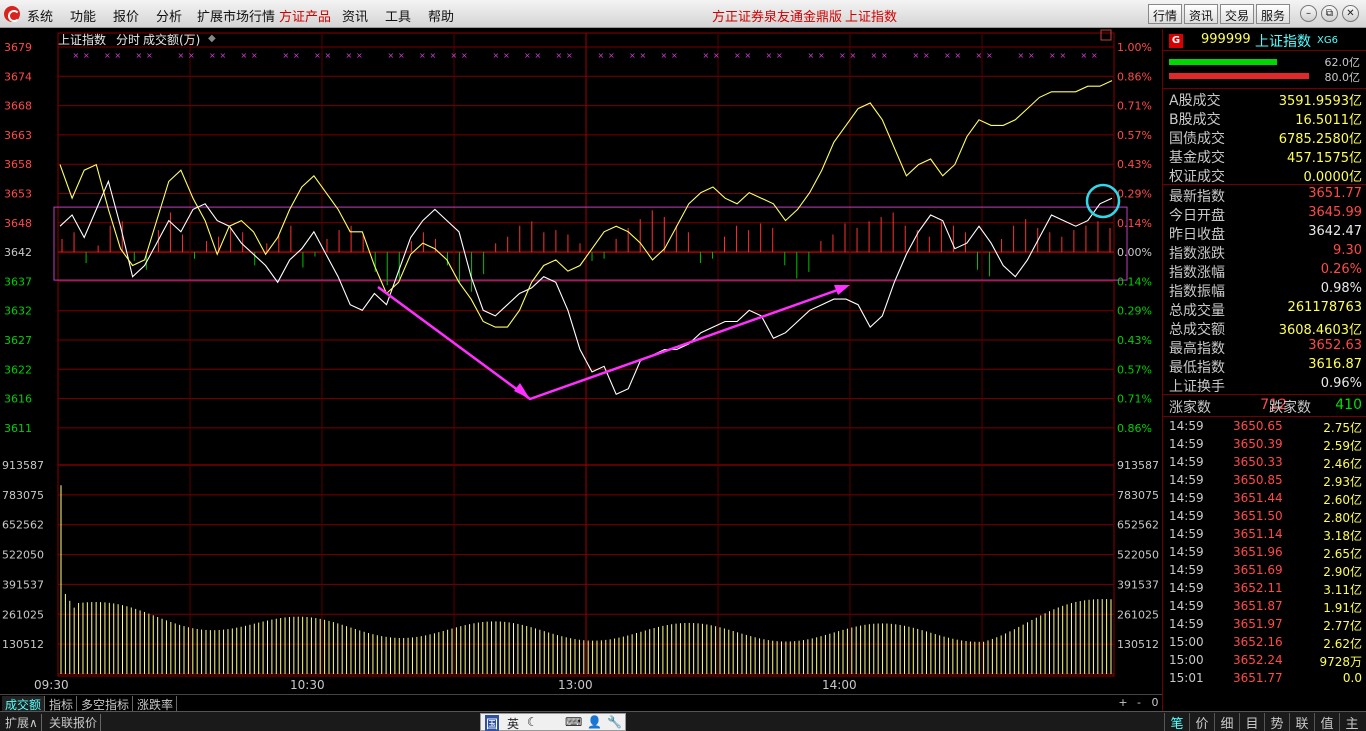  Describe the element at coordinates (1301, 722) in the screenshot. I see `tab-linked: 联` at that location.